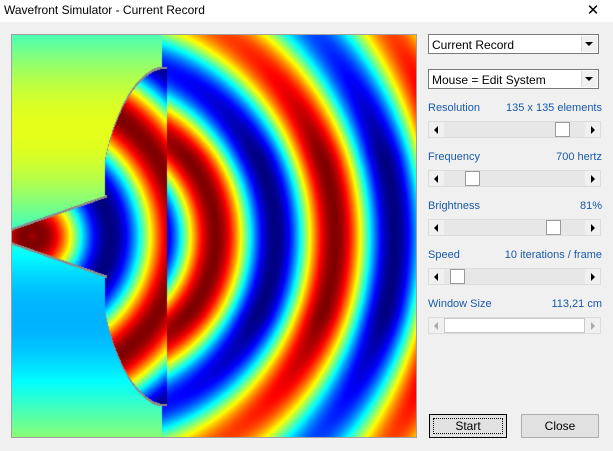 The image size is (613, 451). I want to click on close-icon: ✕, so click(593, 11).